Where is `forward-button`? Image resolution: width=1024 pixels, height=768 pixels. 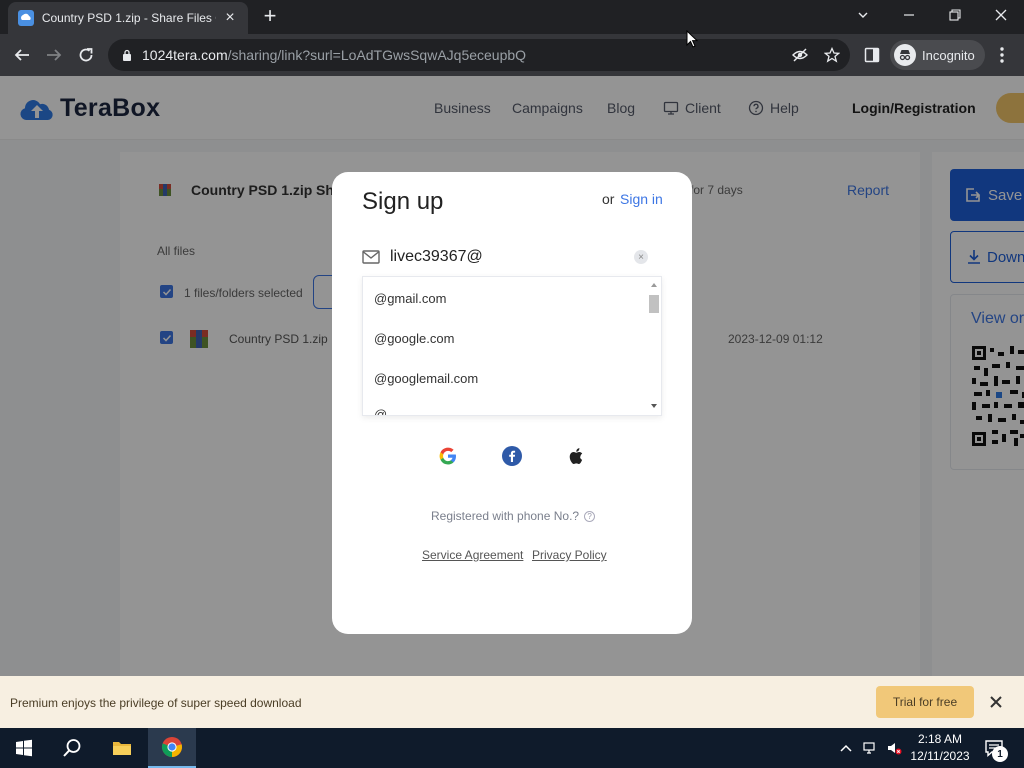 forward-button is located at coordinates (54, 55).